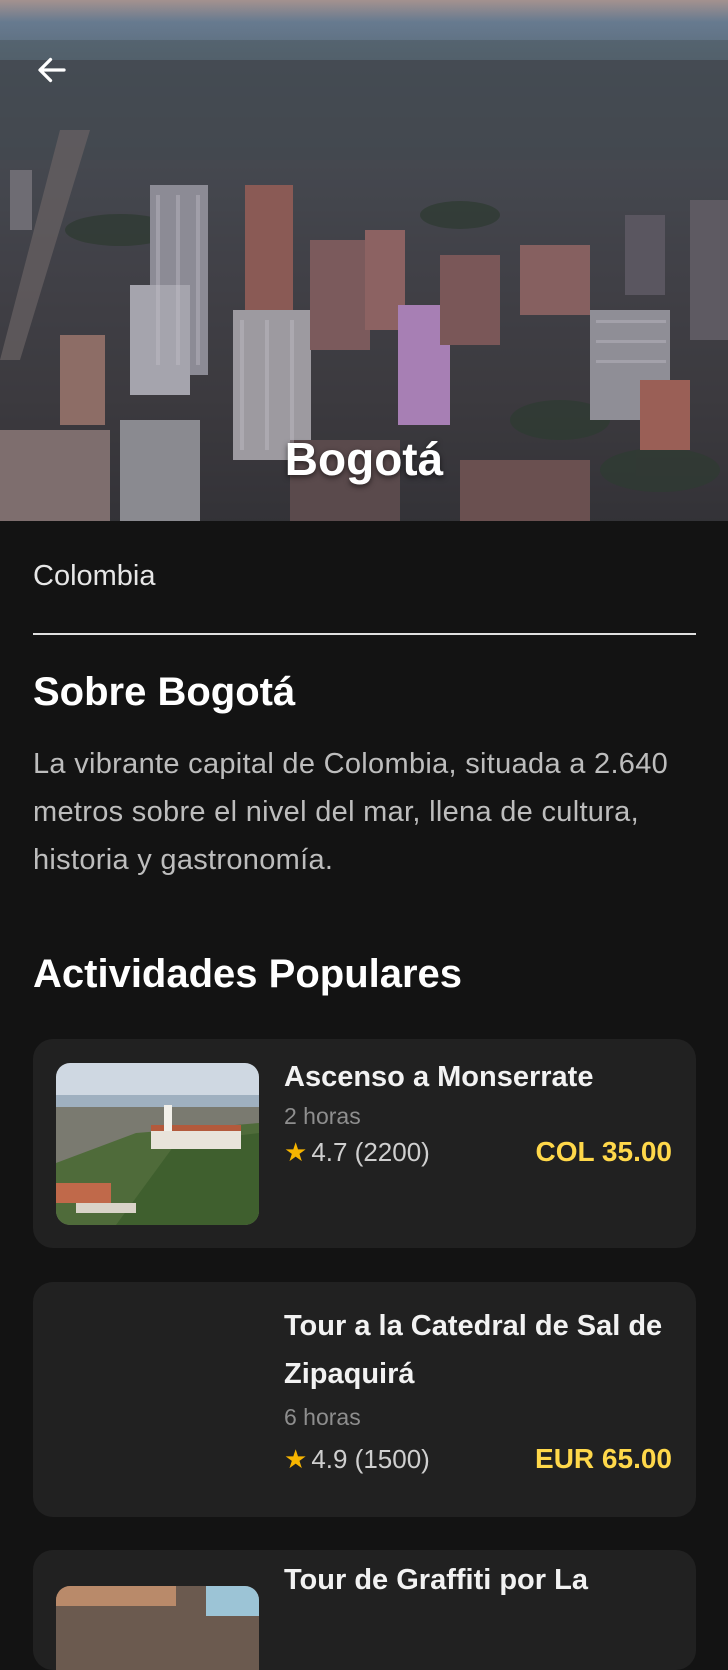 The image size is (728, 1670). What do you see at coordinates (364, 634) in the screenshot?
I see `divider` at bounding box center [364, 634].